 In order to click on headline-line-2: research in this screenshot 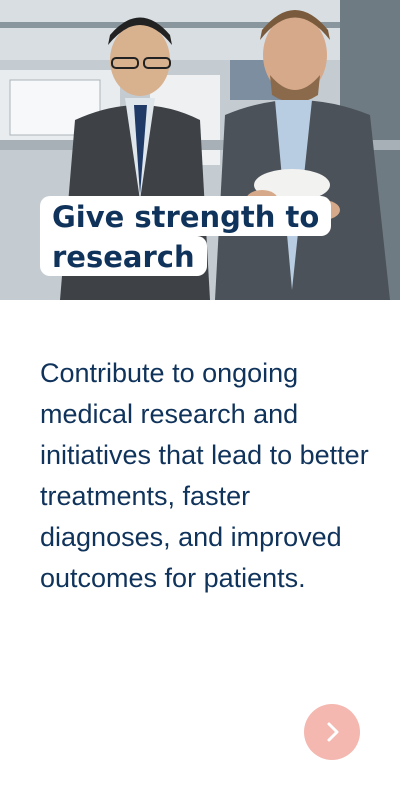, I will do `click(123, 256)`.